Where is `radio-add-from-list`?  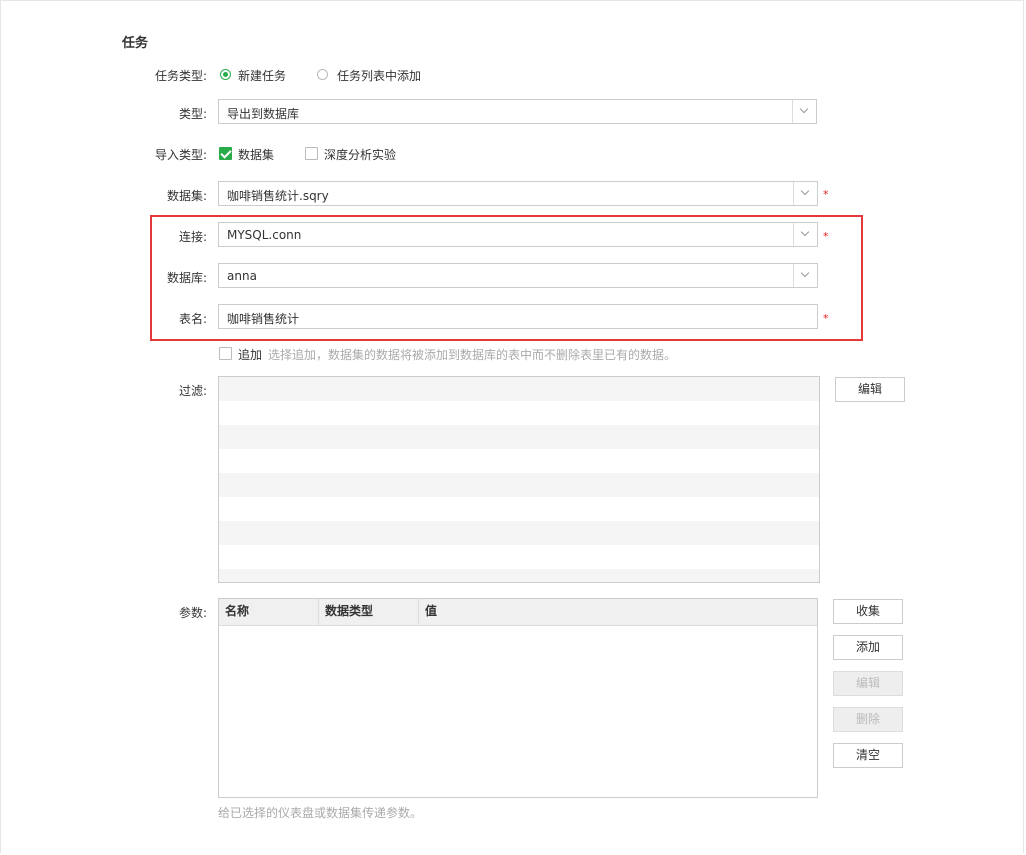 radio-add-from-list is located at coordinates (322, 74).